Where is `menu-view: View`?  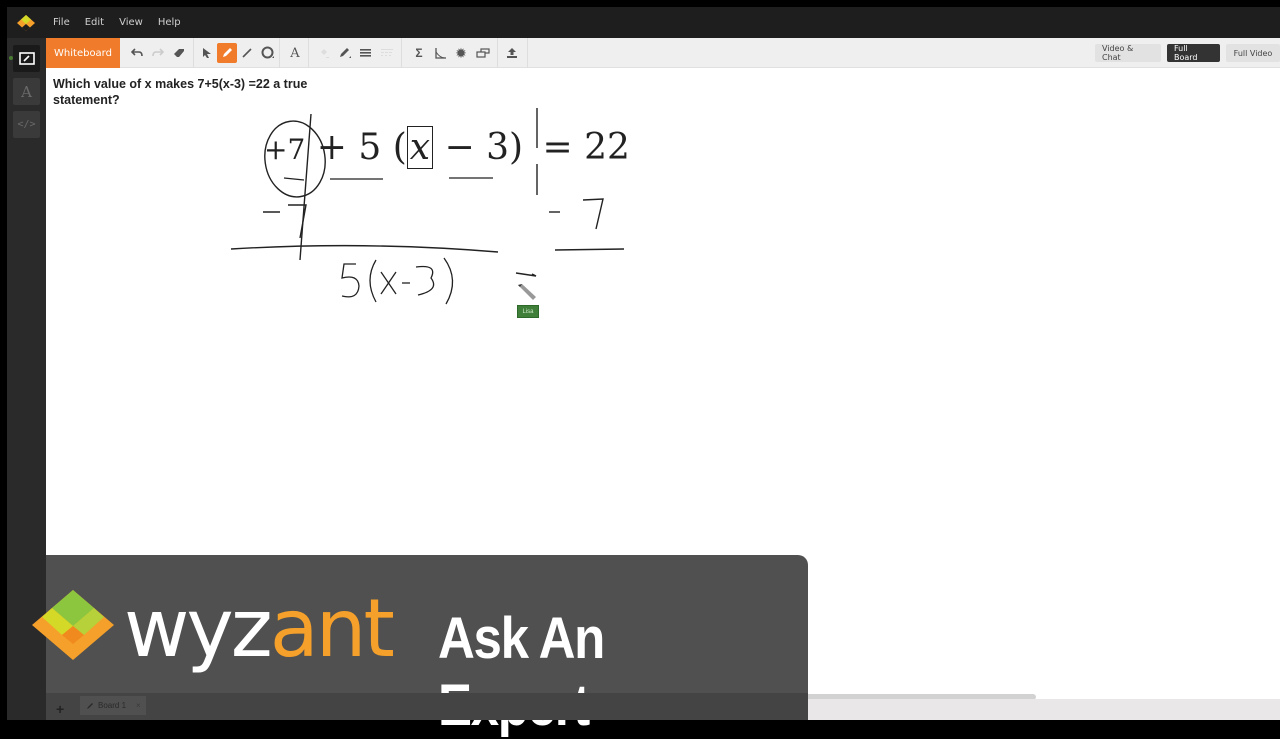
menu-view: View is located at coordinates (131, 22).